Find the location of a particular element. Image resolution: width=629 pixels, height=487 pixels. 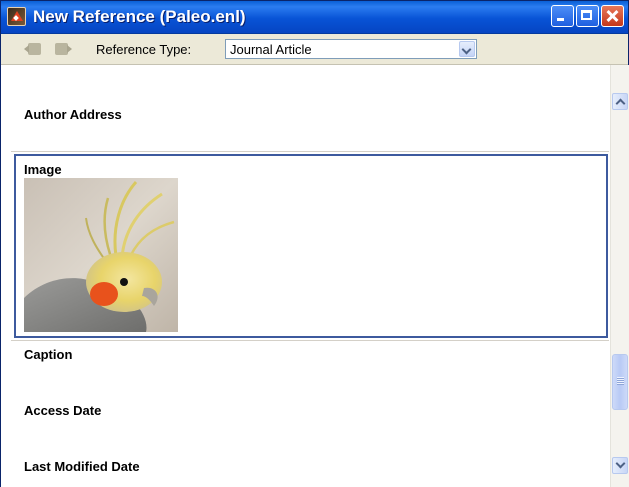

field-label-caption: Caption is located at coordinates (48, 354).